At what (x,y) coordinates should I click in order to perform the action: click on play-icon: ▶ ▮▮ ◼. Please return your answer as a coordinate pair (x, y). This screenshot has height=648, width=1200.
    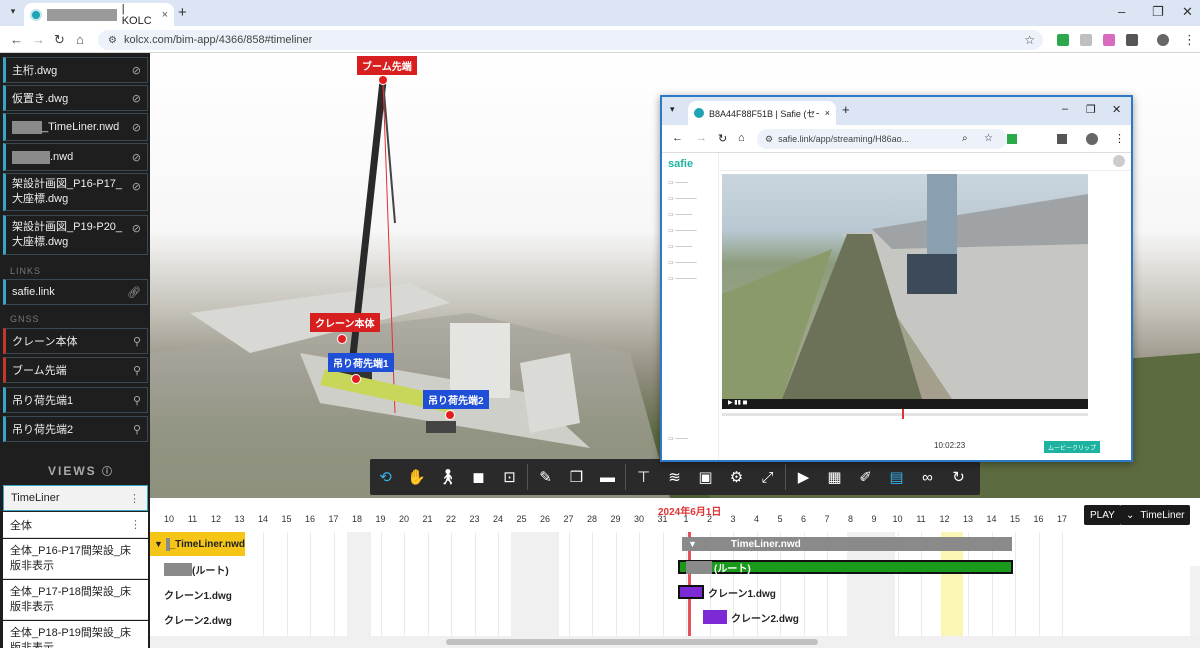
    Looking at the image, I should click on (738, 402).